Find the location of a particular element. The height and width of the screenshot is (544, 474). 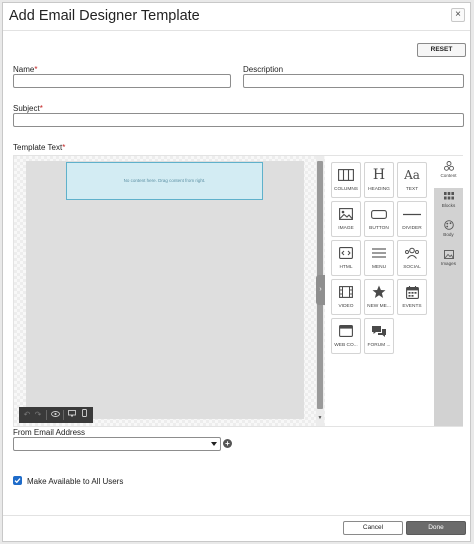

from-email-select is located at coordinates (117, 444).